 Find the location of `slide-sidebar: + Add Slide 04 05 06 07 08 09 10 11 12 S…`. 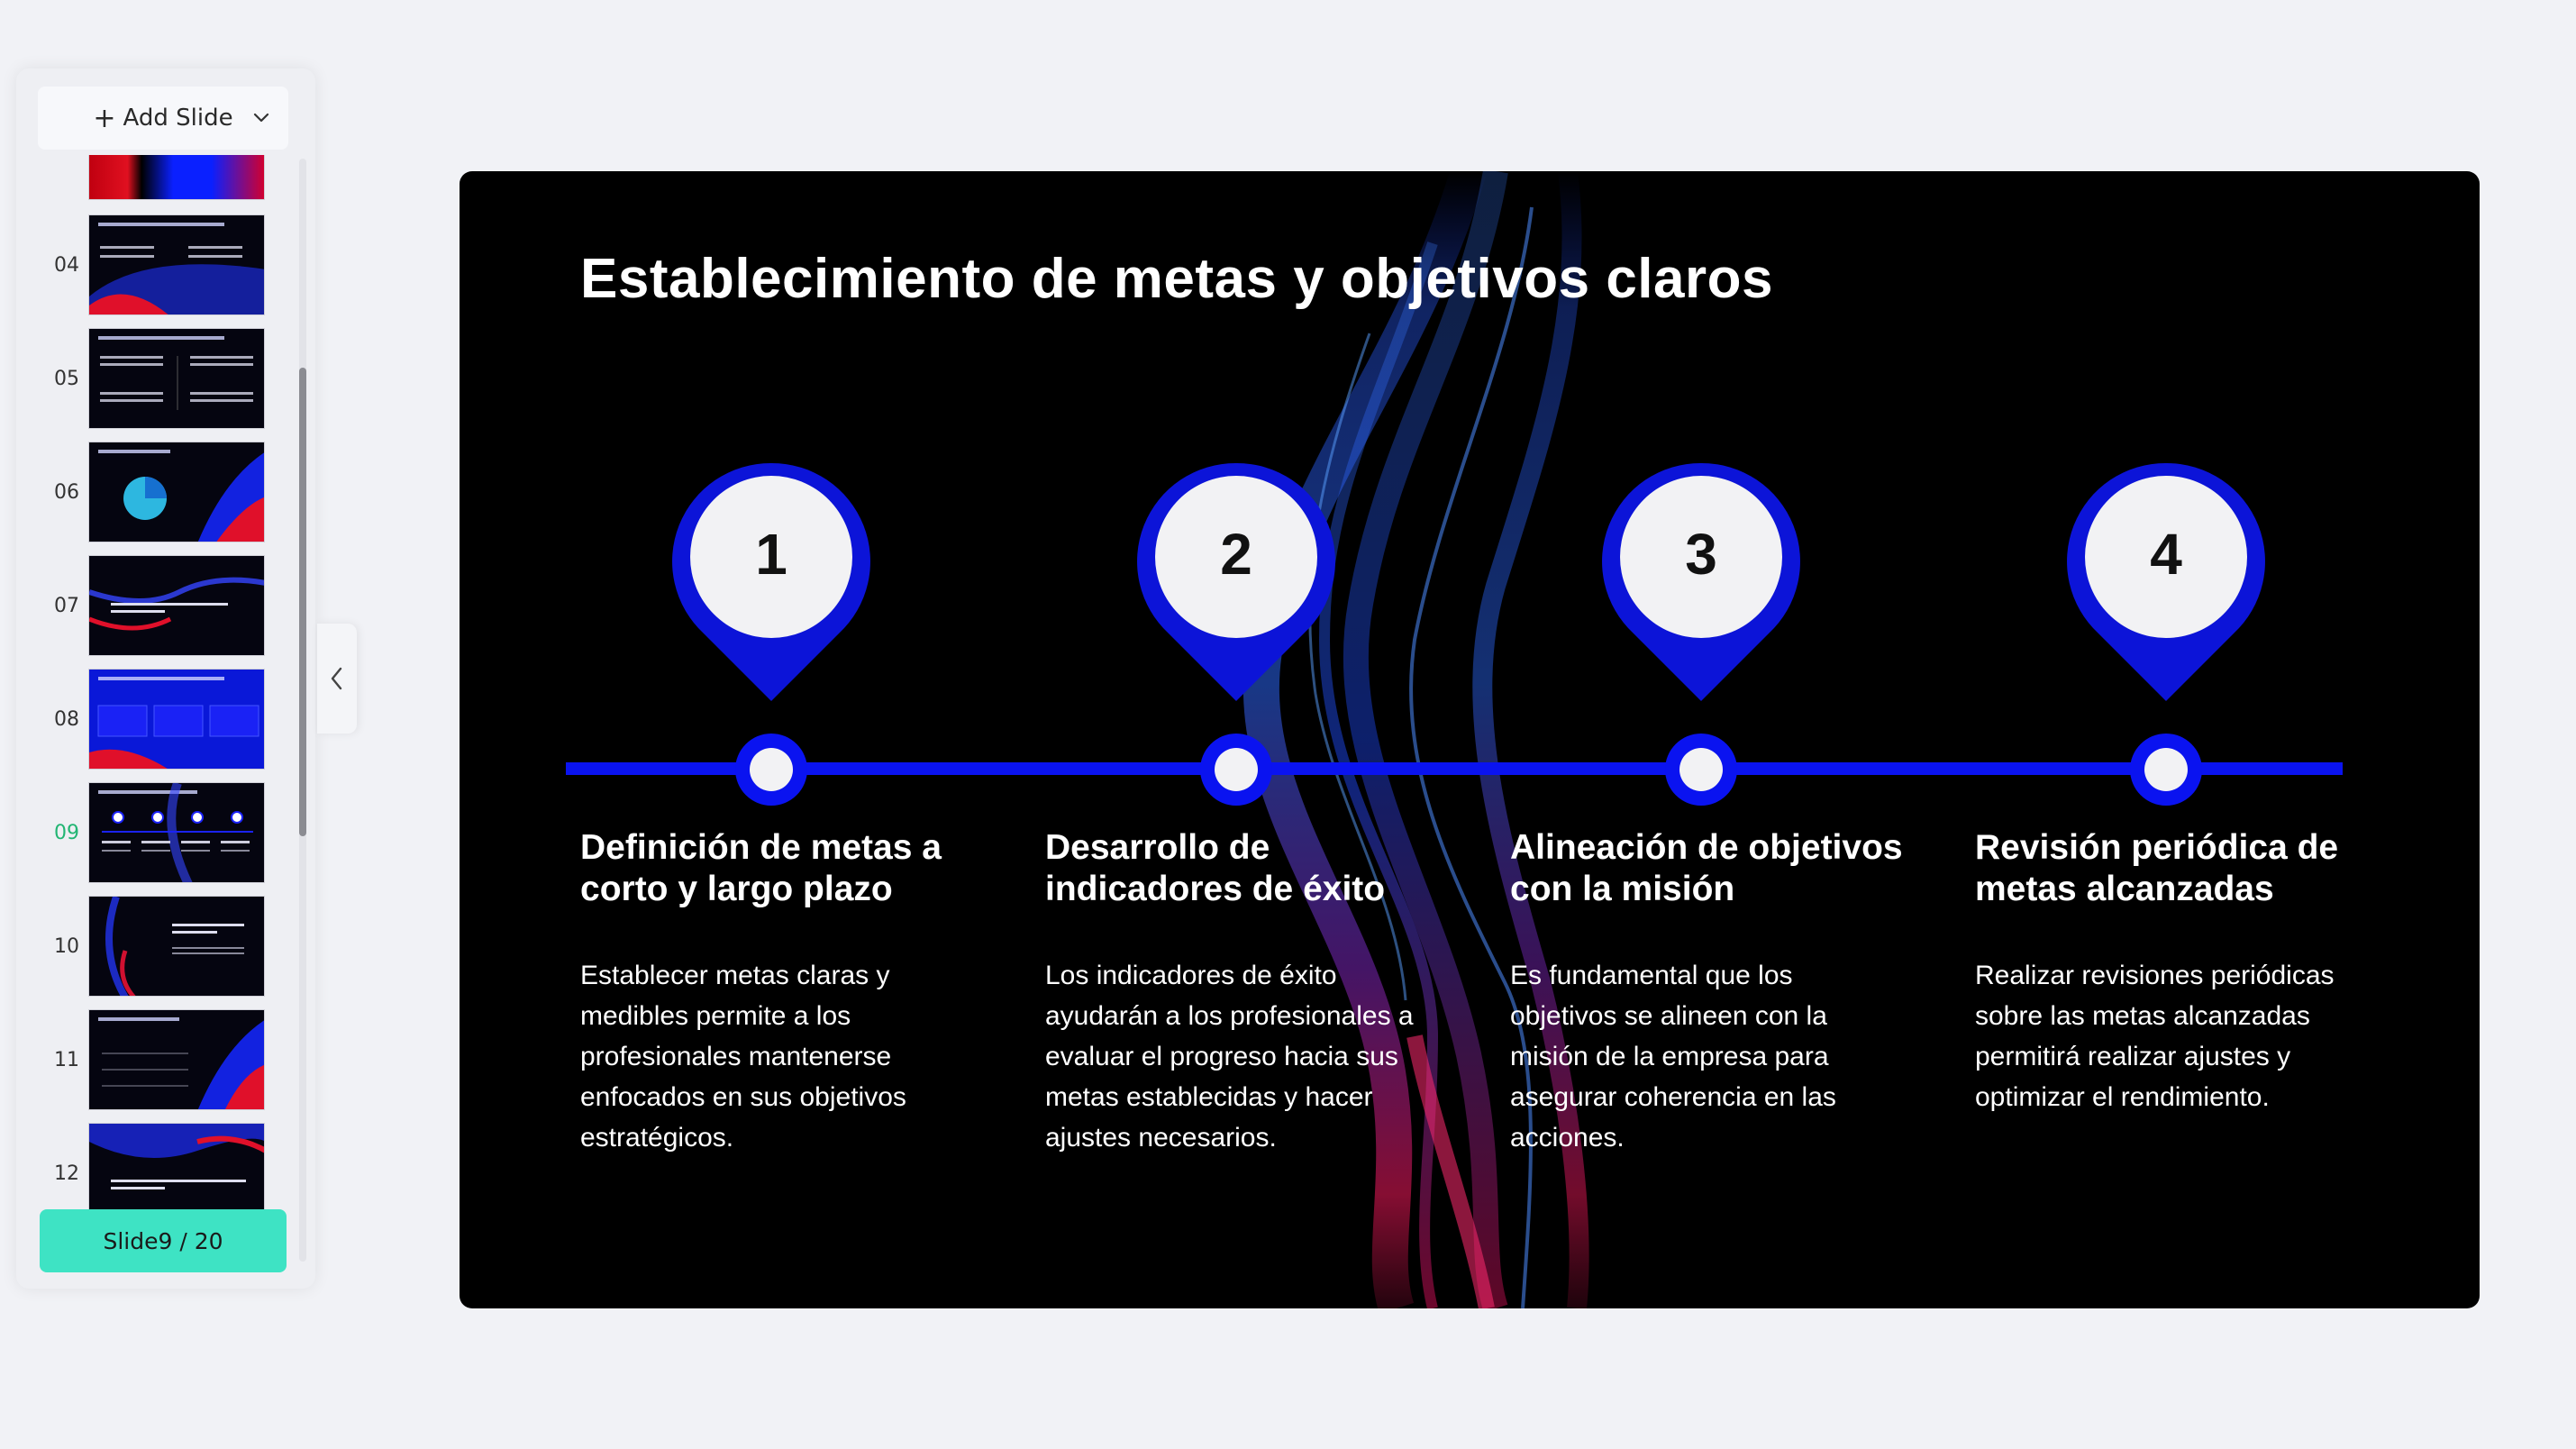

slide-sidebar: + Add Slide 04 05 06 07 08 09 10 11 12 S… is located at coordinates (165, 678).